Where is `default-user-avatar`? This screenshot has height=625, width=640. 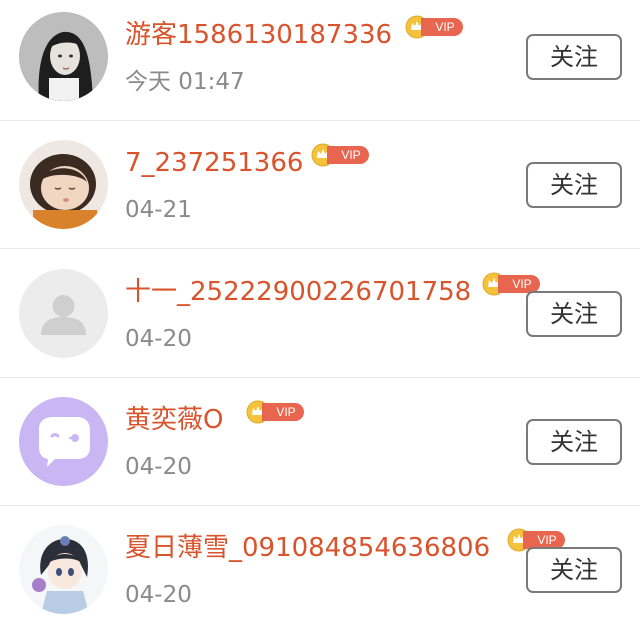 default-user-avatar is located at coordinates (63, 313).